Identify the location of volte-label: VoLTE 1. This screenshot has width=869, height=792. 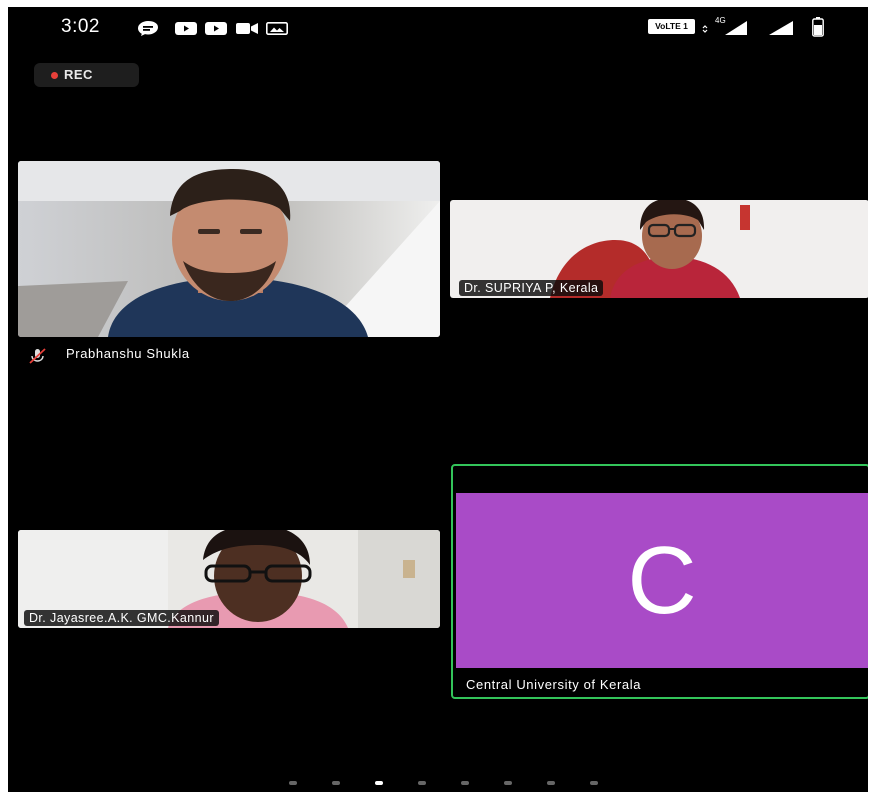
(671, 26).